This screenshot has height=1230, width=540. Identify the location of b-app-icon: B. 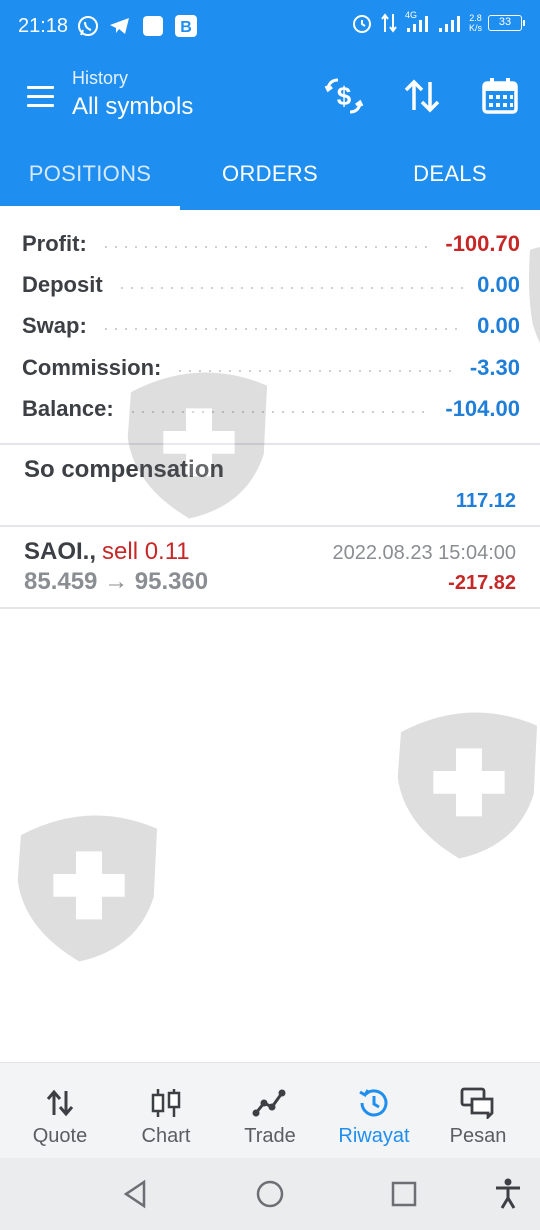
(186, 26).